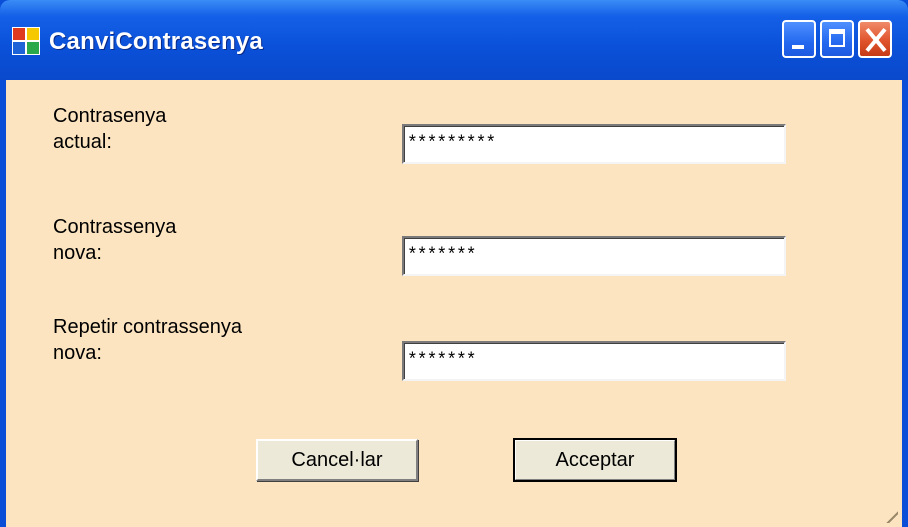 Image resolution: width=908 pixels, height=527 pixels. Describe the element at coordinates (888, 513) in the screenshot. I see `resize-grip-icon` at that location.